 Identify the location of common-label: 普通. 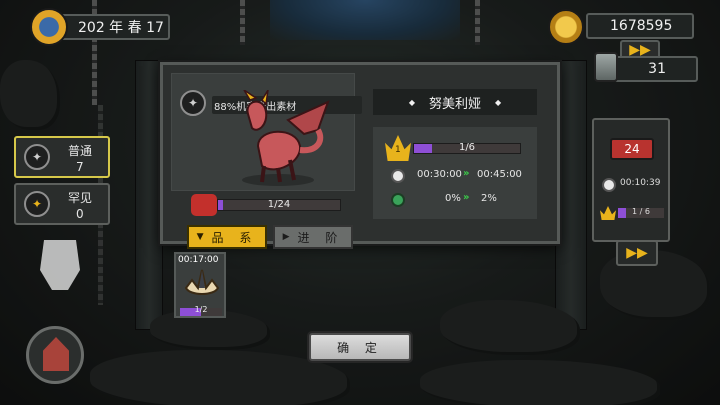
(80, 151).